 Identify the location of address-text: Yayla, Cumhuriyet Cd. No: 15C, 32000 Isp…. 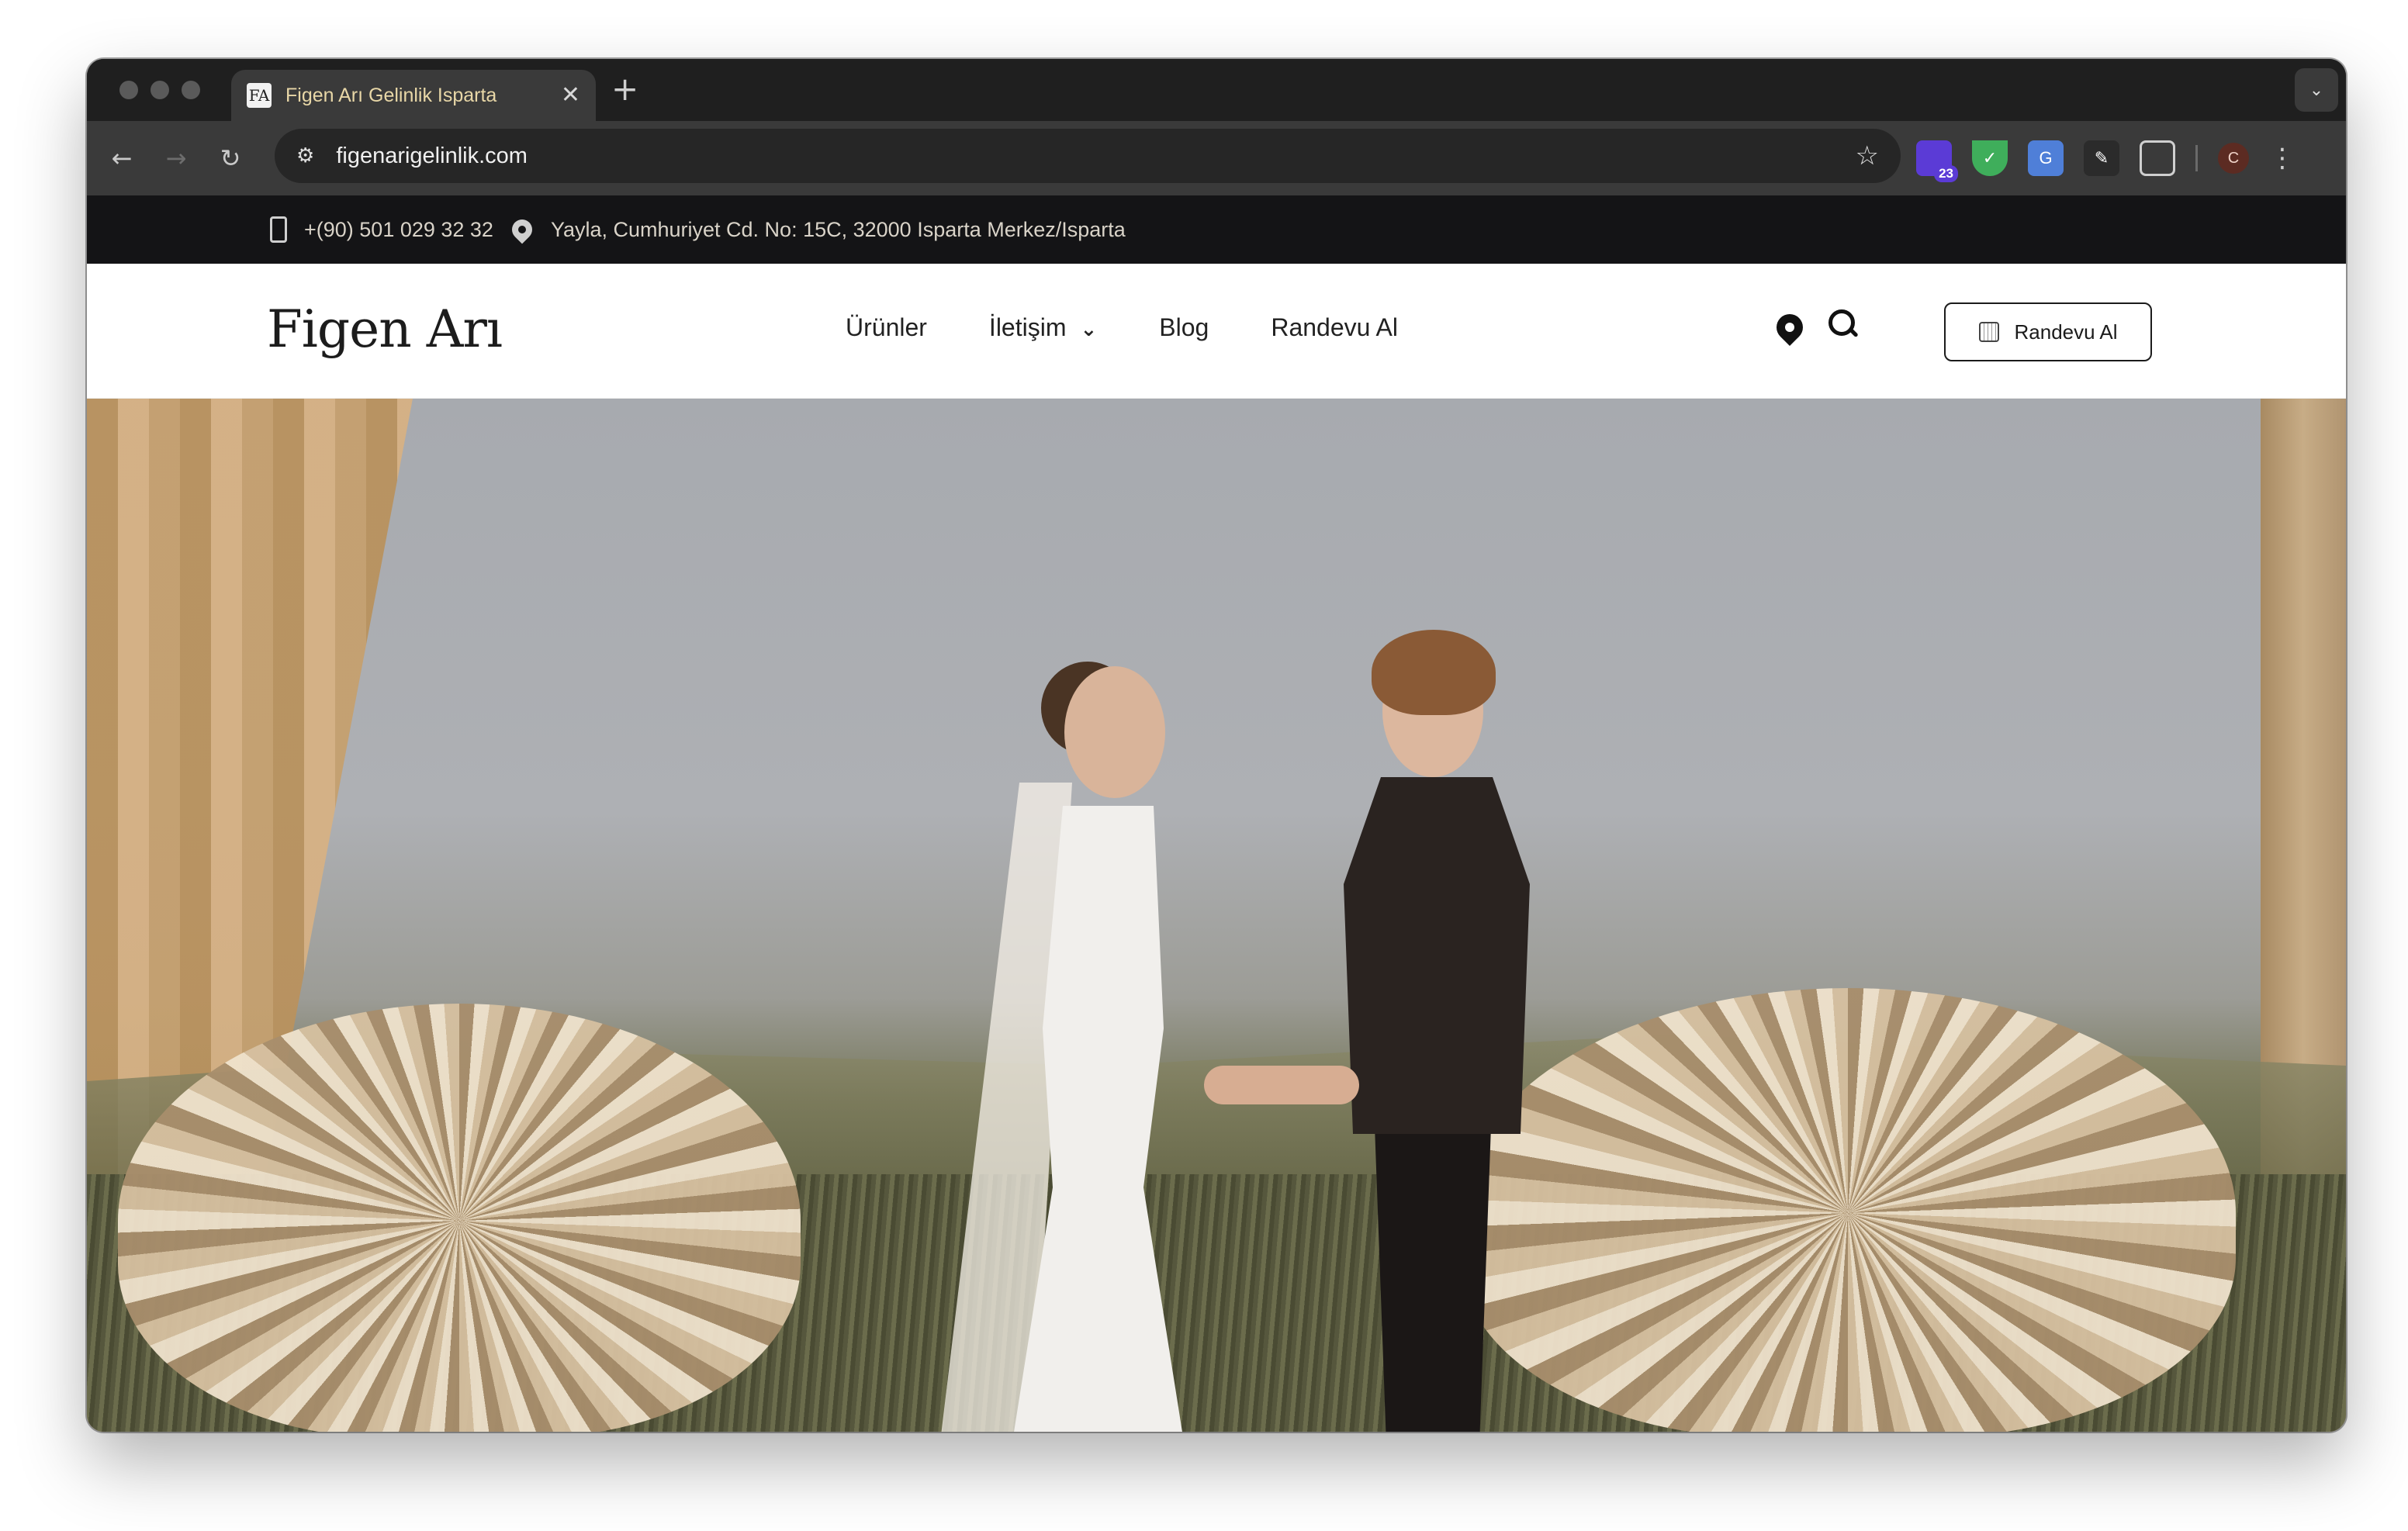
(838, 230).